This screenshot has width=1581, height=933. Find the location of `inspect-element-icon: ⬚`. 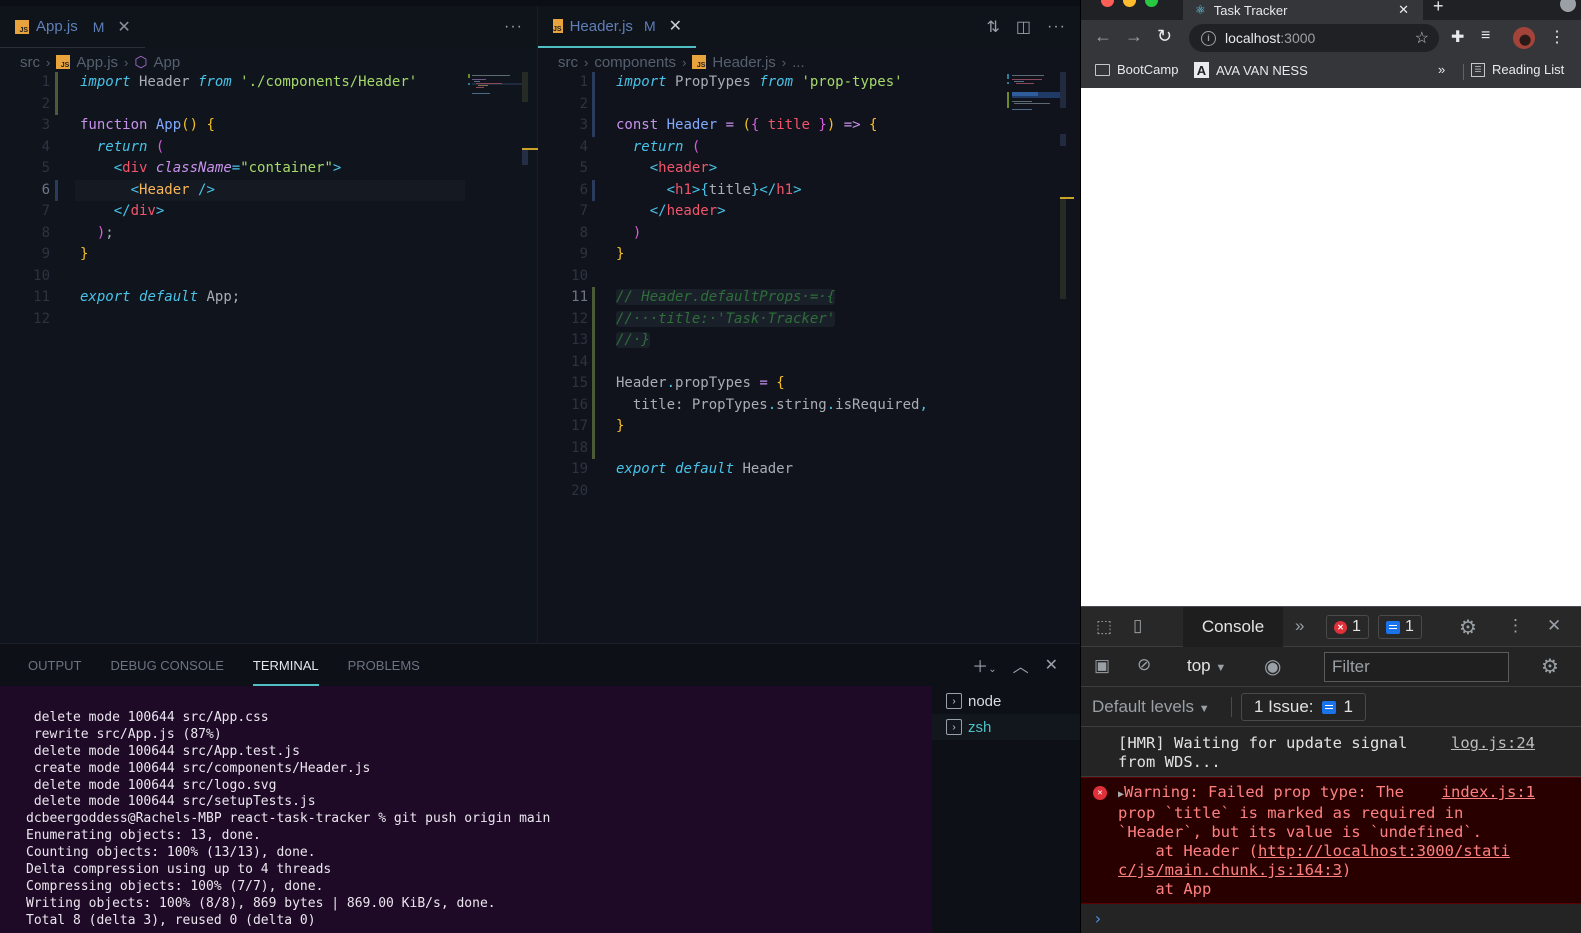

inspect-element-icon: ⬚ is located at coordinates (1104, 627).